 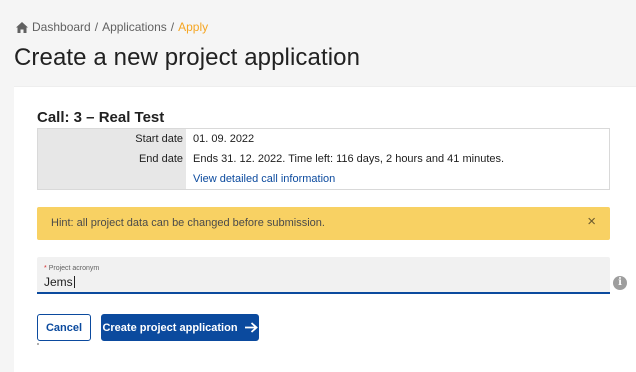 What do you see at coordinates (64, 327) in the screenshot?
I see `cancel-button: Cancel` at bounding box center [64, 327].